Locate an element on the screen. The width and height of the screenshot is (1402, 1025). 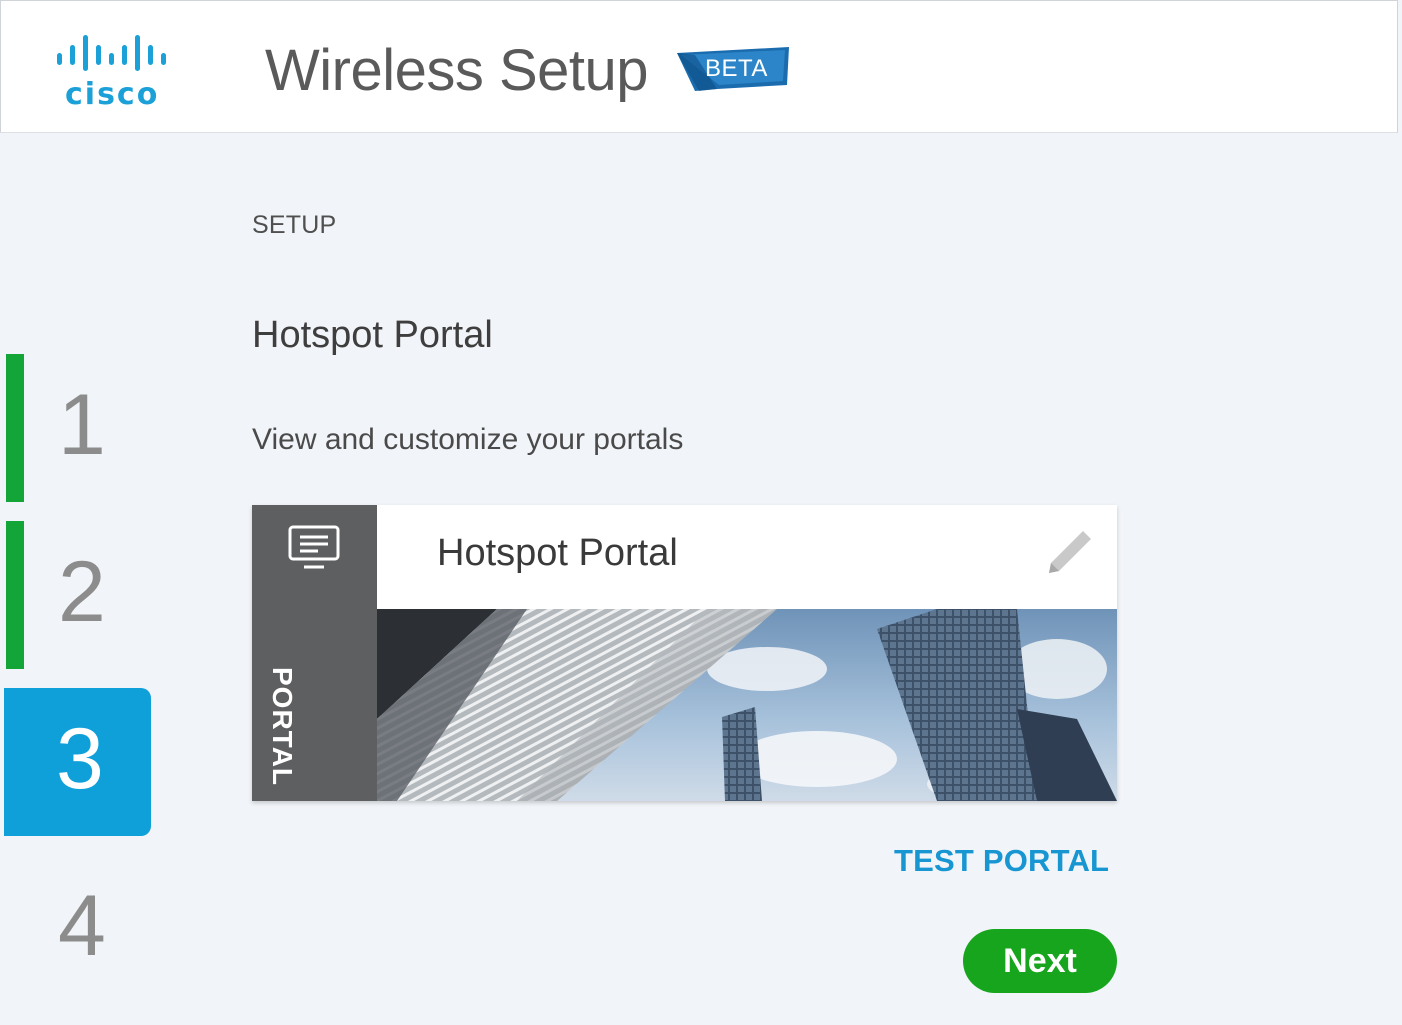
portal-side-label-wrap: PORTAL is located at coordinates (278, 730).